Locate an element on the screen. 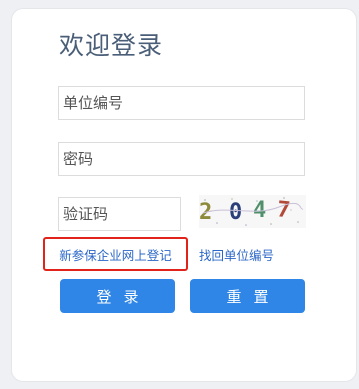  password-input is located at coordinates (181, 159).